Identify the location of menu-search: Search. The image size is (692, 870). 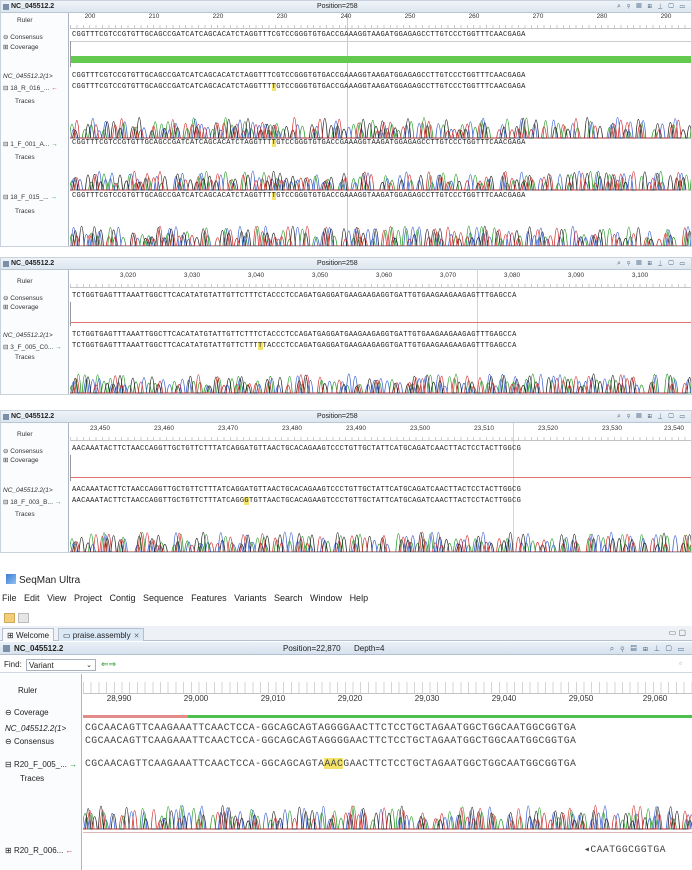
(288, 598).